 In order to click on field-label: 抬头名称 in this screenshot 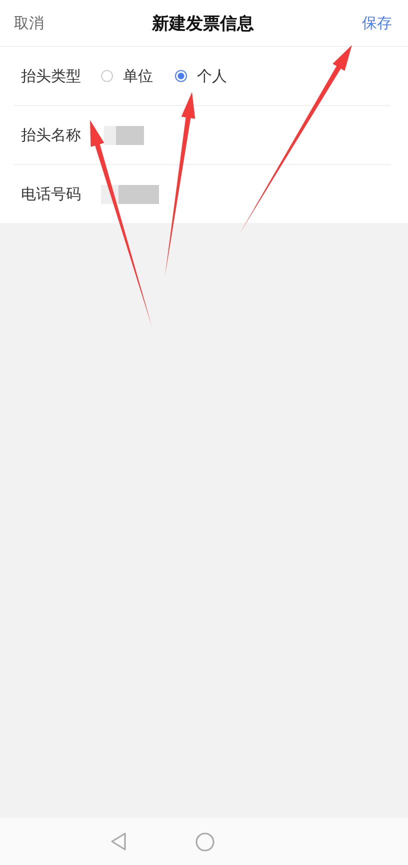, I will do `click(51, 135)`.